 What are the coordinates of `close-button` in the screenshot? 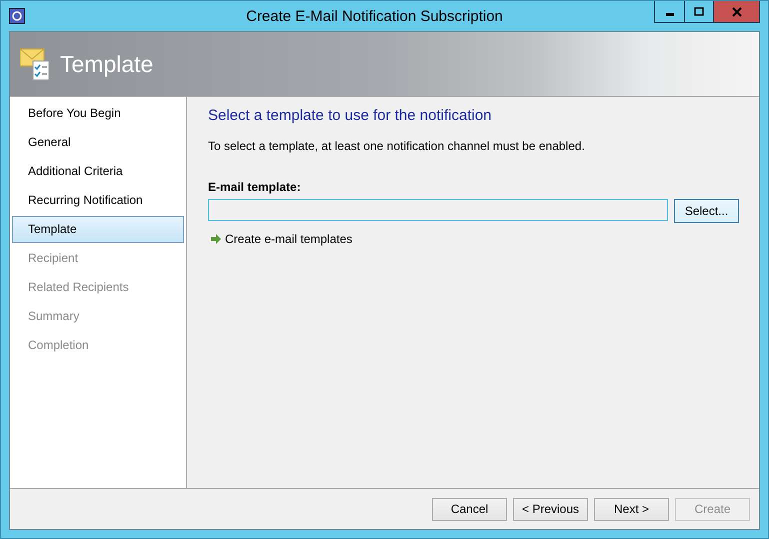 It's located at (736, 11).